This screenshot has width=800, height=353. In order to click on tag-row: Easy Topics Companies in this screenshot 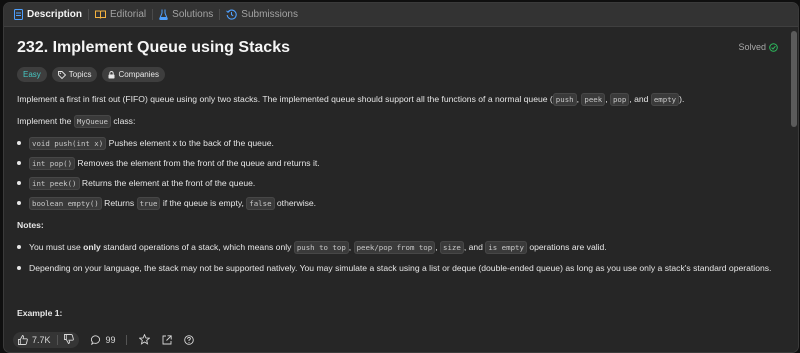, I will do `click(91, 74)`.